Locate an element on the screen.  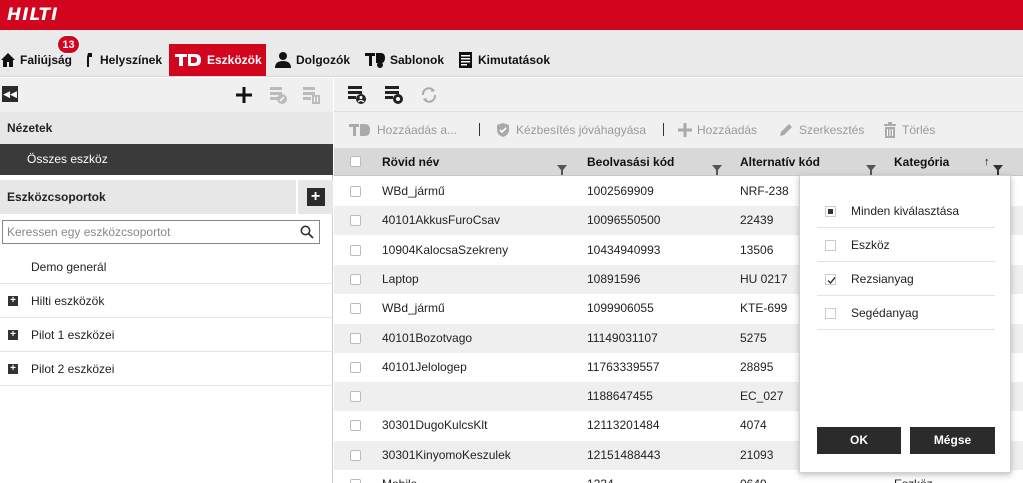
cell-scan-code: 1188647455 is located at coordinates (620, 396).